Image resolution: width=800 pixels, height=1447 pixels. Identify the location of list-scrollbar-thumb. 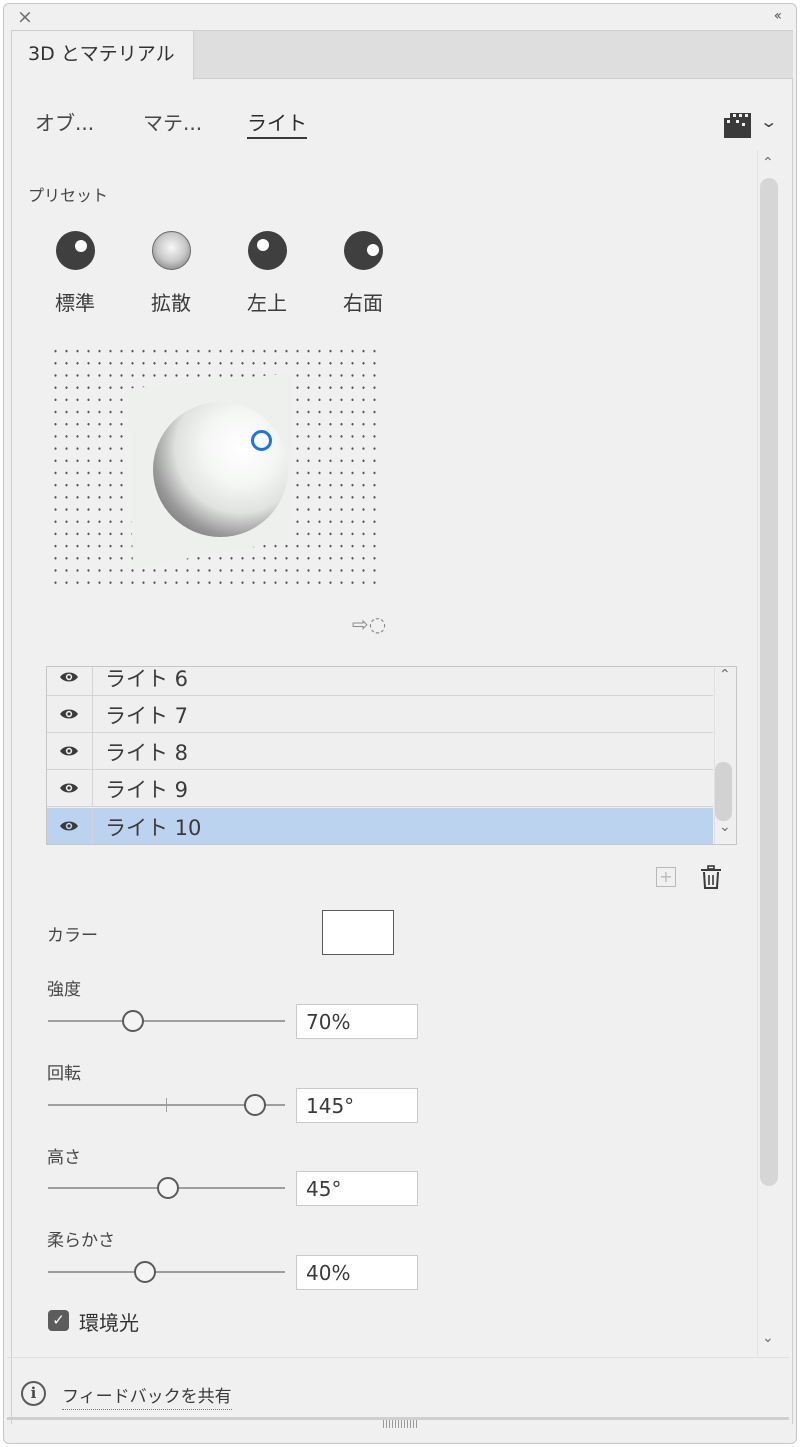
(723, 791).